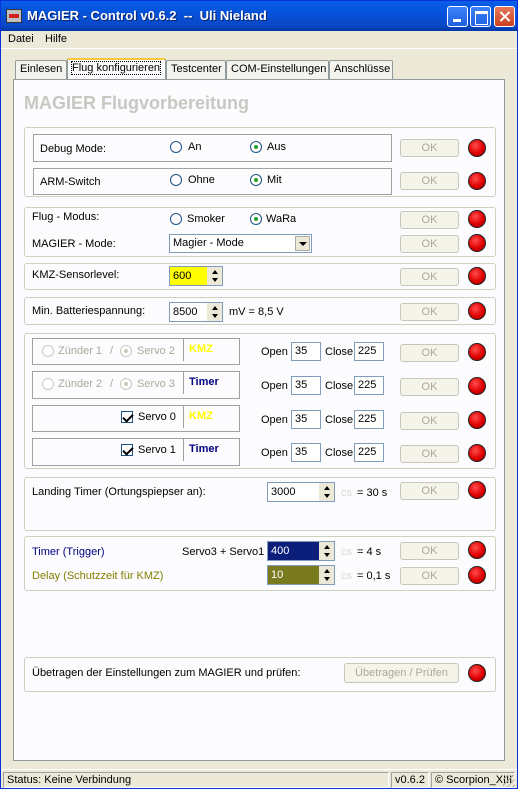  What do you see at coordinates (126, 351) in the screenshot?
I see `servo2-radio` at bounding box center [126, 351].